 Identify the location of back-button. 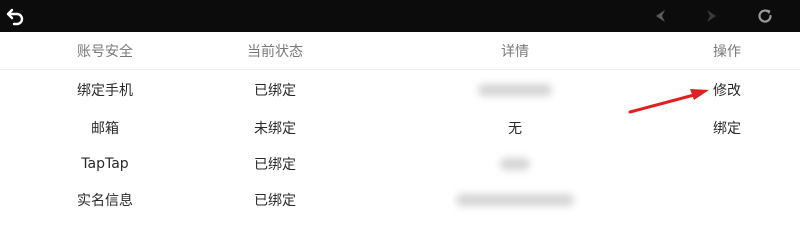
(16, 16).